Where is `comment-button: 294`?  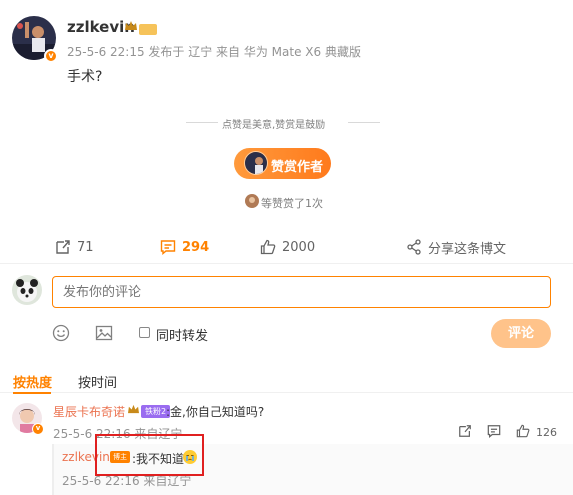
comment-button: 294 is located at coordinates (184, 247).